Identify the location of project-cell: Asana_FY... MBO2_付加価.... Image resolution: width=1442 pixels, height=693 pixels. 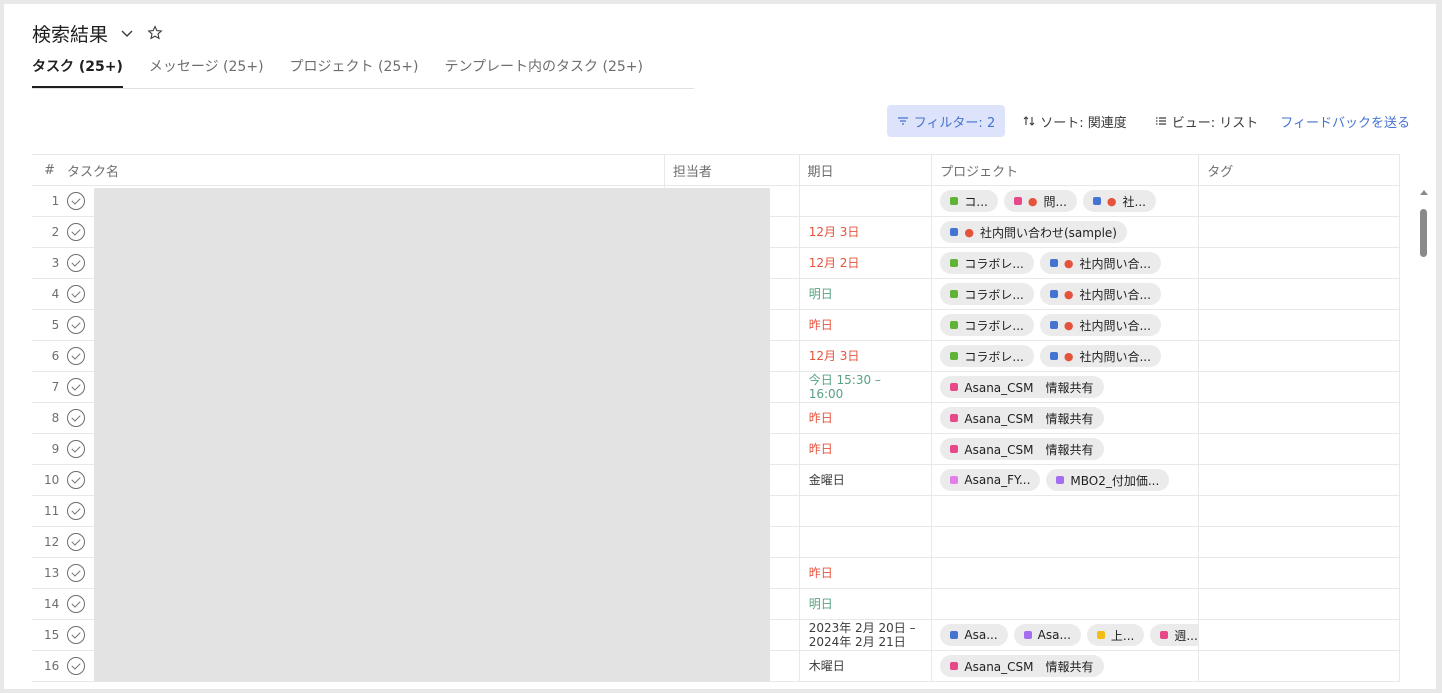
(1066, 480).